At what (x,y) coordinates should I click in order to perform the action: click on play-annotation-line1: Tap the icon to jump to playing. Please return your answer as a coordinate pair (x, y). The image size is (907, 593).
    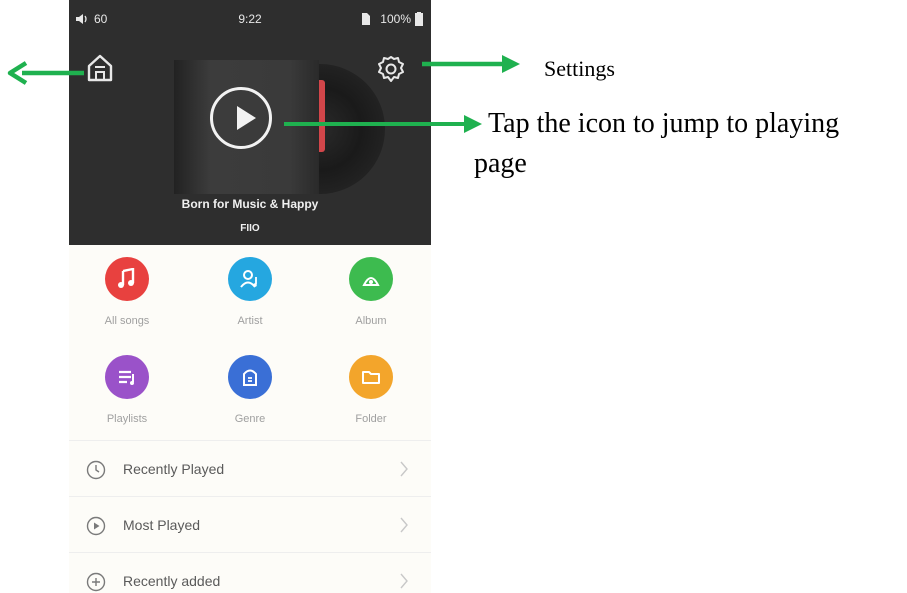
    Looking at the image, I should click on (664, 123).